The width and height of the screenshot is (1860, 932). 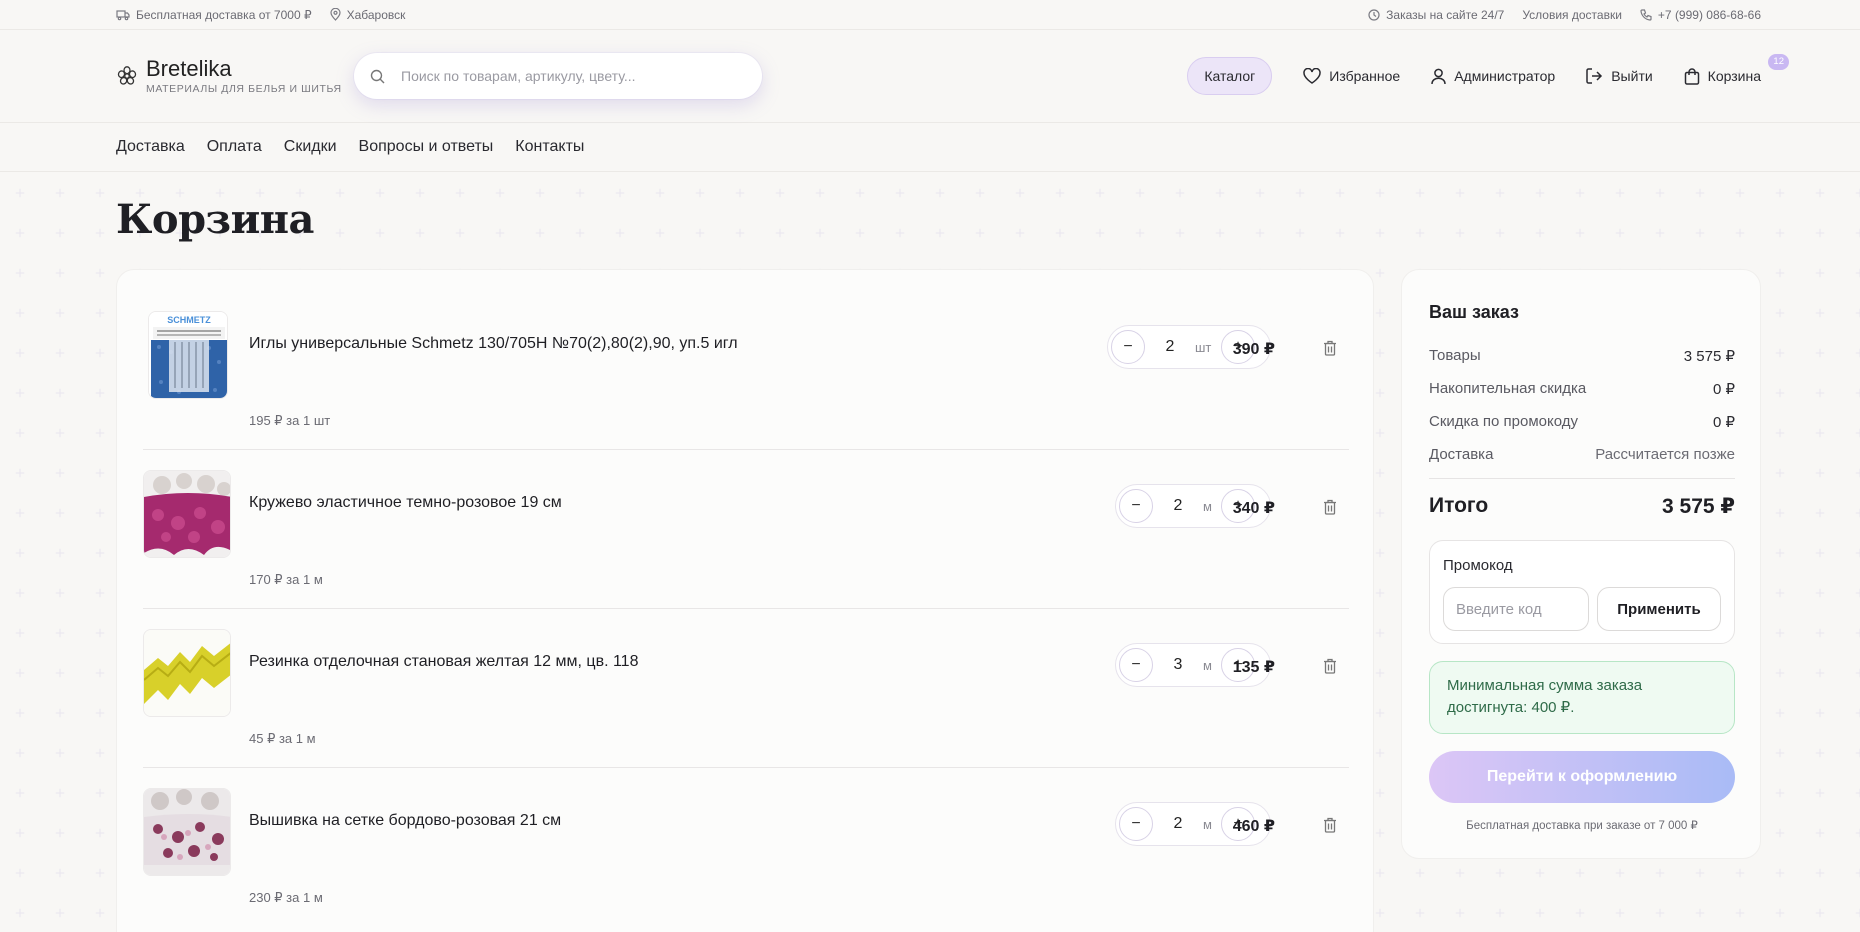 What do you see at coordinates (215, 219) in the screenshot?
I see `page-title: Корзина` at bounding box center [215, 219].